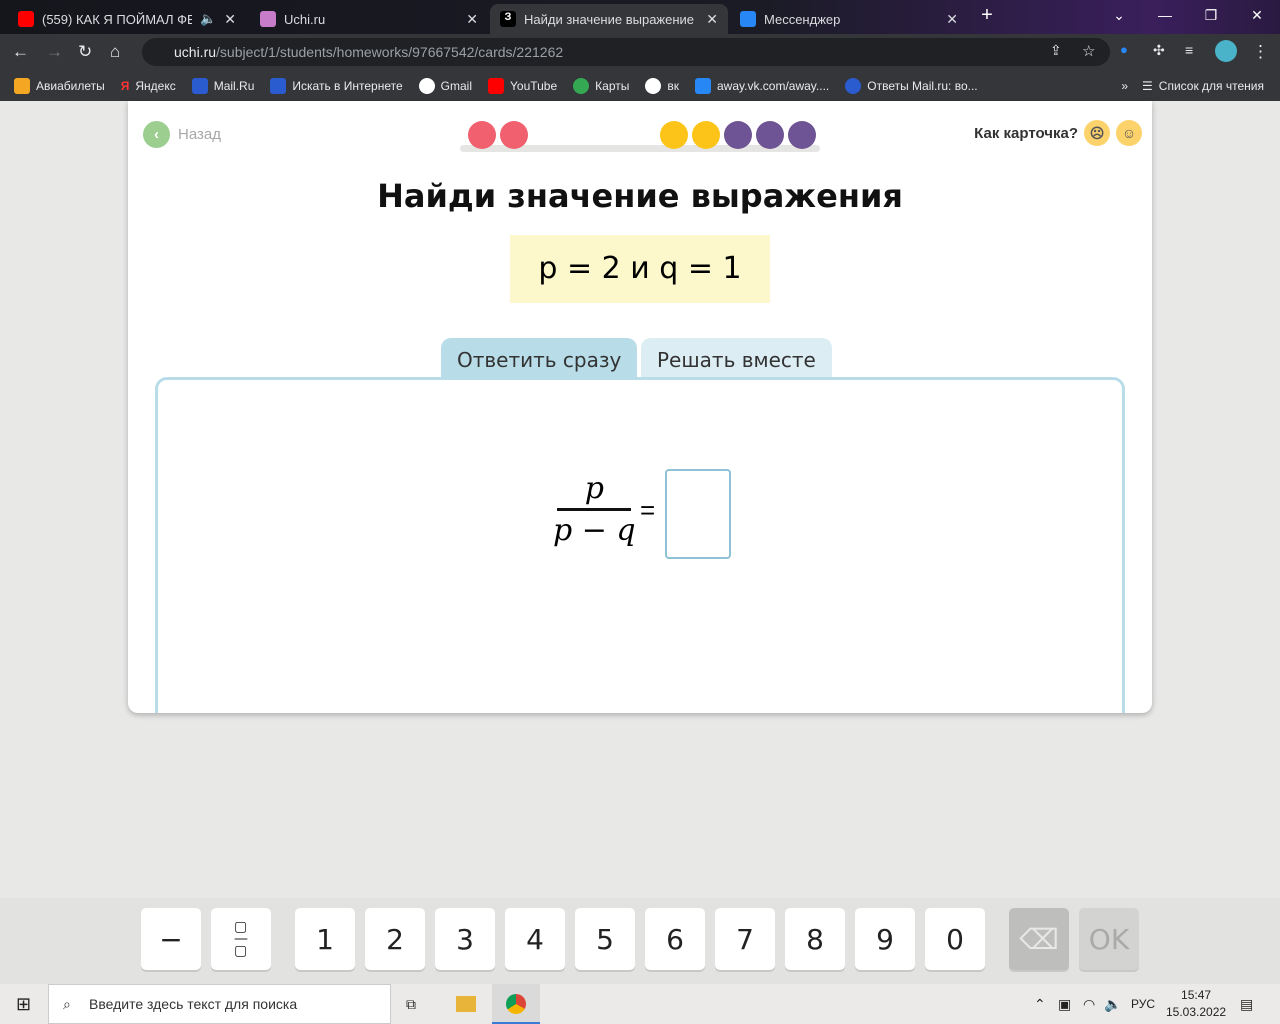  What do you see at coordinates (222, 85) in the screenshot?
I see `bookmark: Mail.Ru` at bounding box center [222, 85].